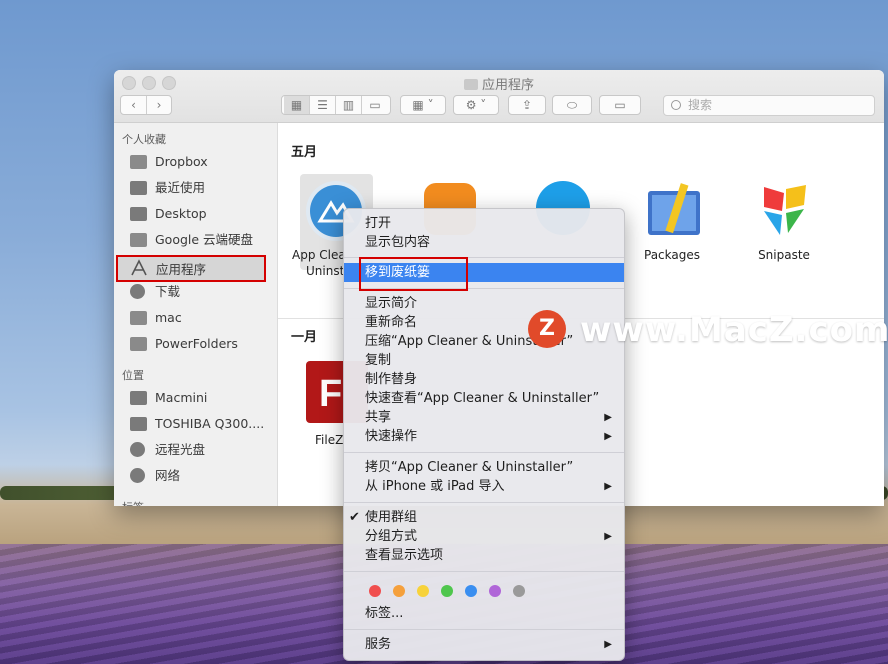 Image resolution: width=888 pixels, height=664 pixels. What do you see at coordinates (423, 591) in the screenshot?
I see `tag-color-yellow` at bounding box center [423, 591].